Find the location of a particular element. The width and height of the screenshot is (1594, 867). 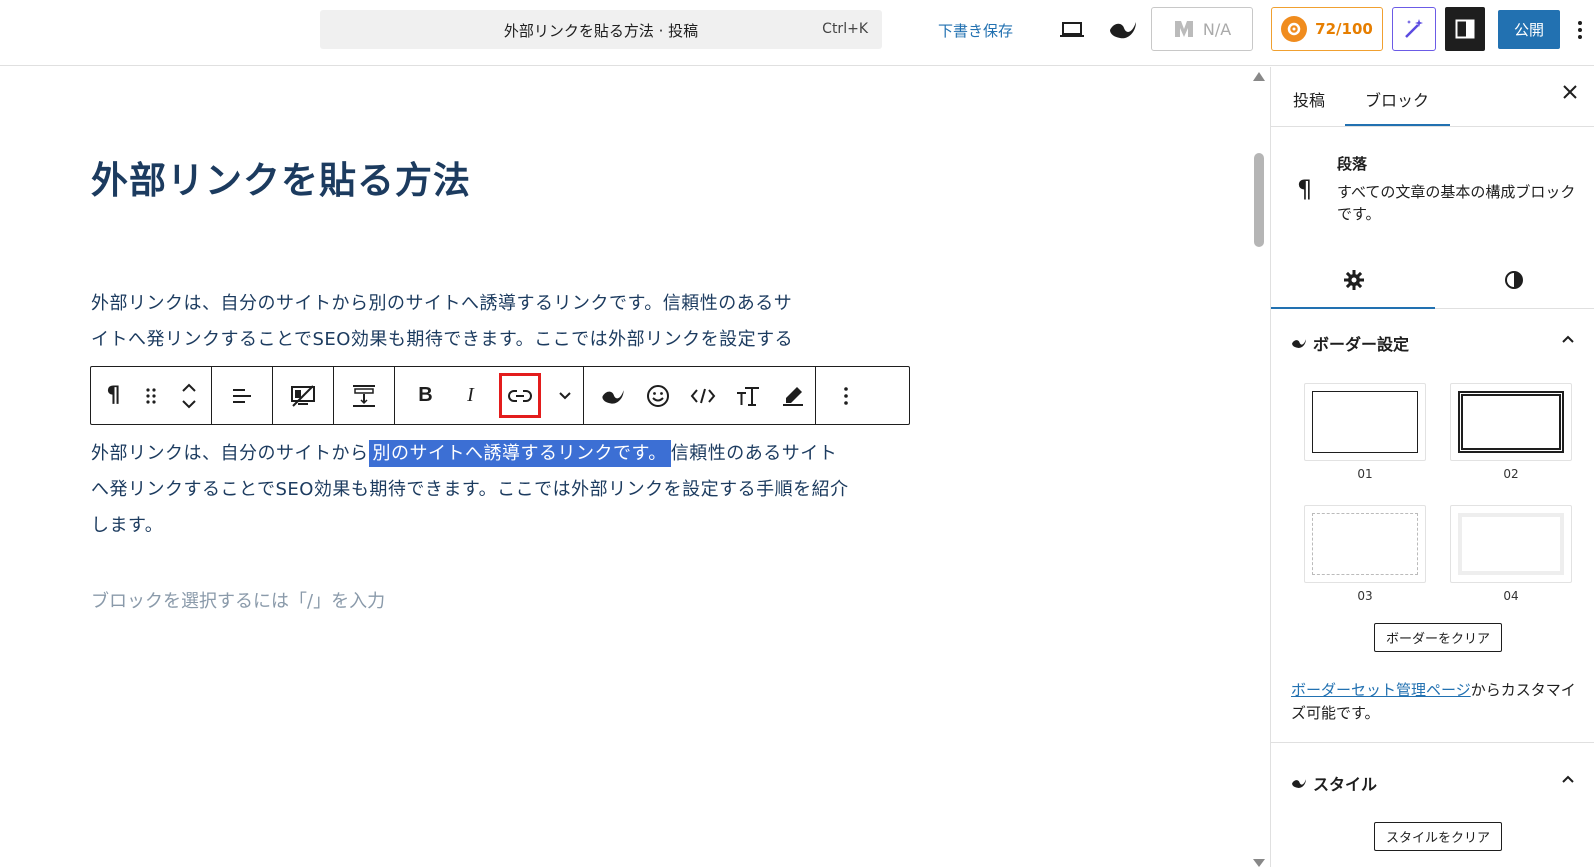

sidebar-panel-icon is located at coordinates (1465, 29).